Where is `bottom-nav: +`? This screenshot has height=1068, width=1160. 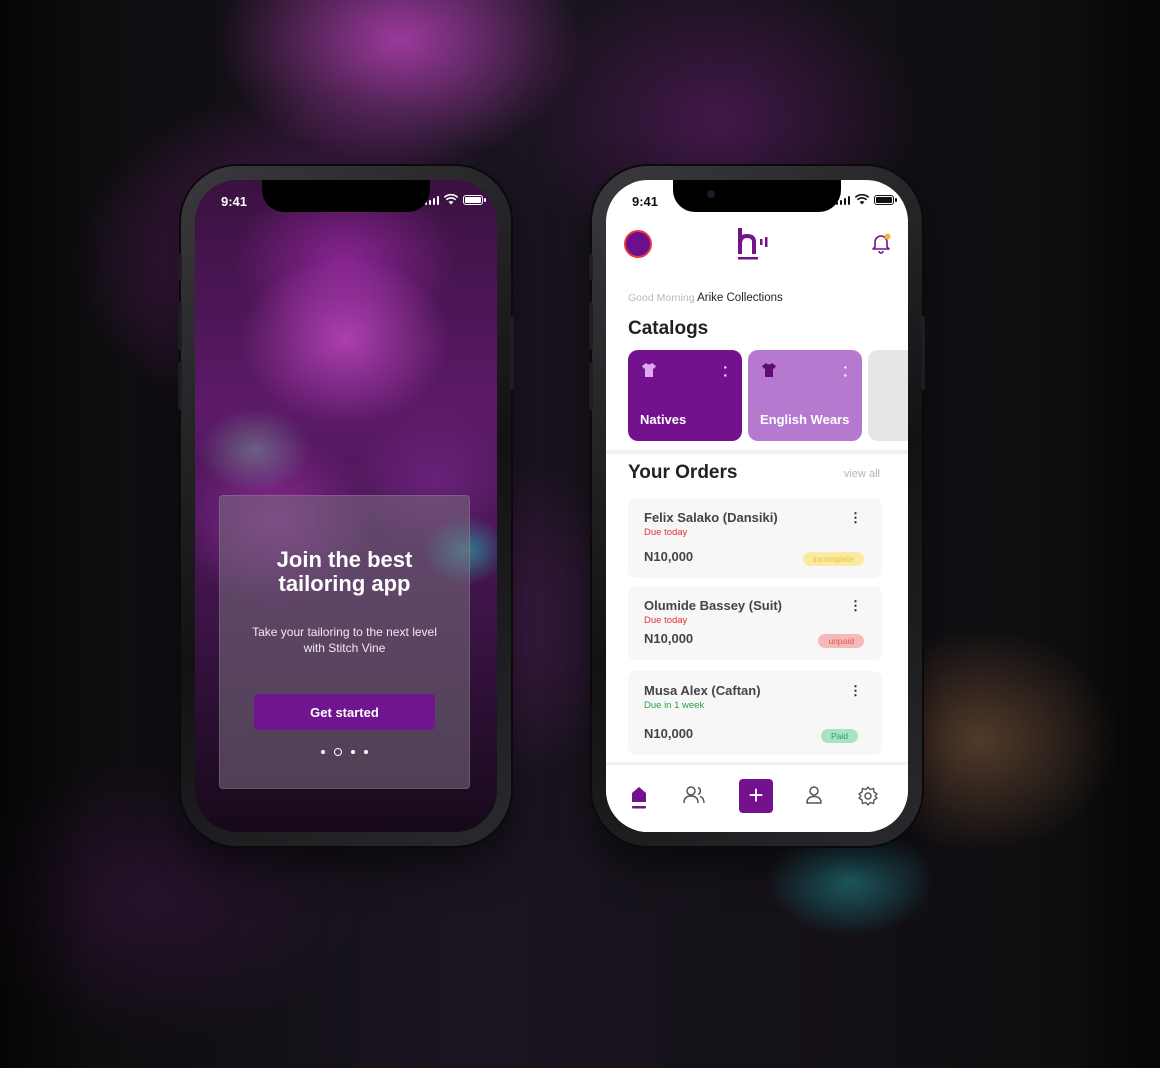 bottom-nav: + is located at coordinates (757, 797).